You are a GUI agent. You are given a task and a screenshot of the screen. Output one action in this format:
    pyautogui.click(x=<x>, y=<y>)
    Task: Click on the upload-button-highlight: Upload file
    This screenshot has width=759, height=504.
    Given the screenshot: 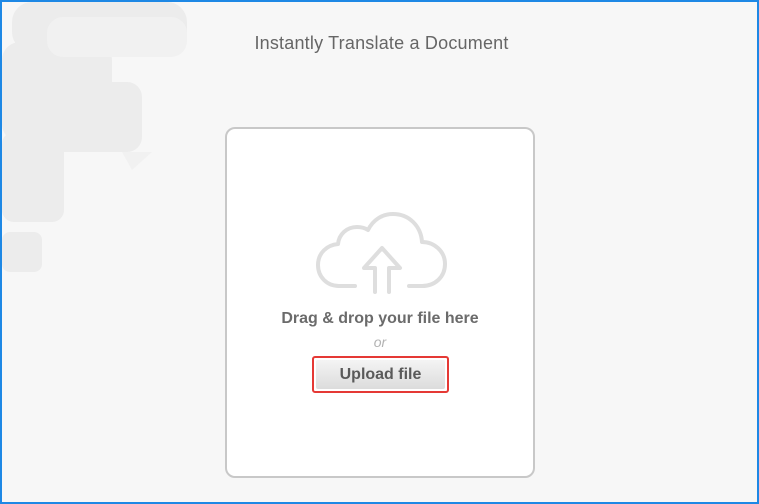 What is the action you would take?
    pyautogui.click(x=380, y=374)
    